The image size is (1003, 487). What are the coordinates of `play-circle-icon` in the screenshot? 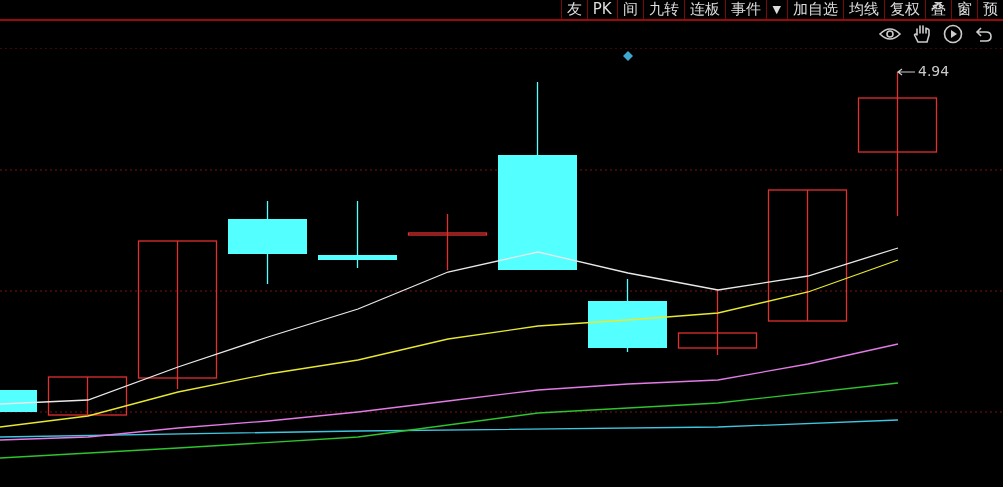 It's located at (953, 33).